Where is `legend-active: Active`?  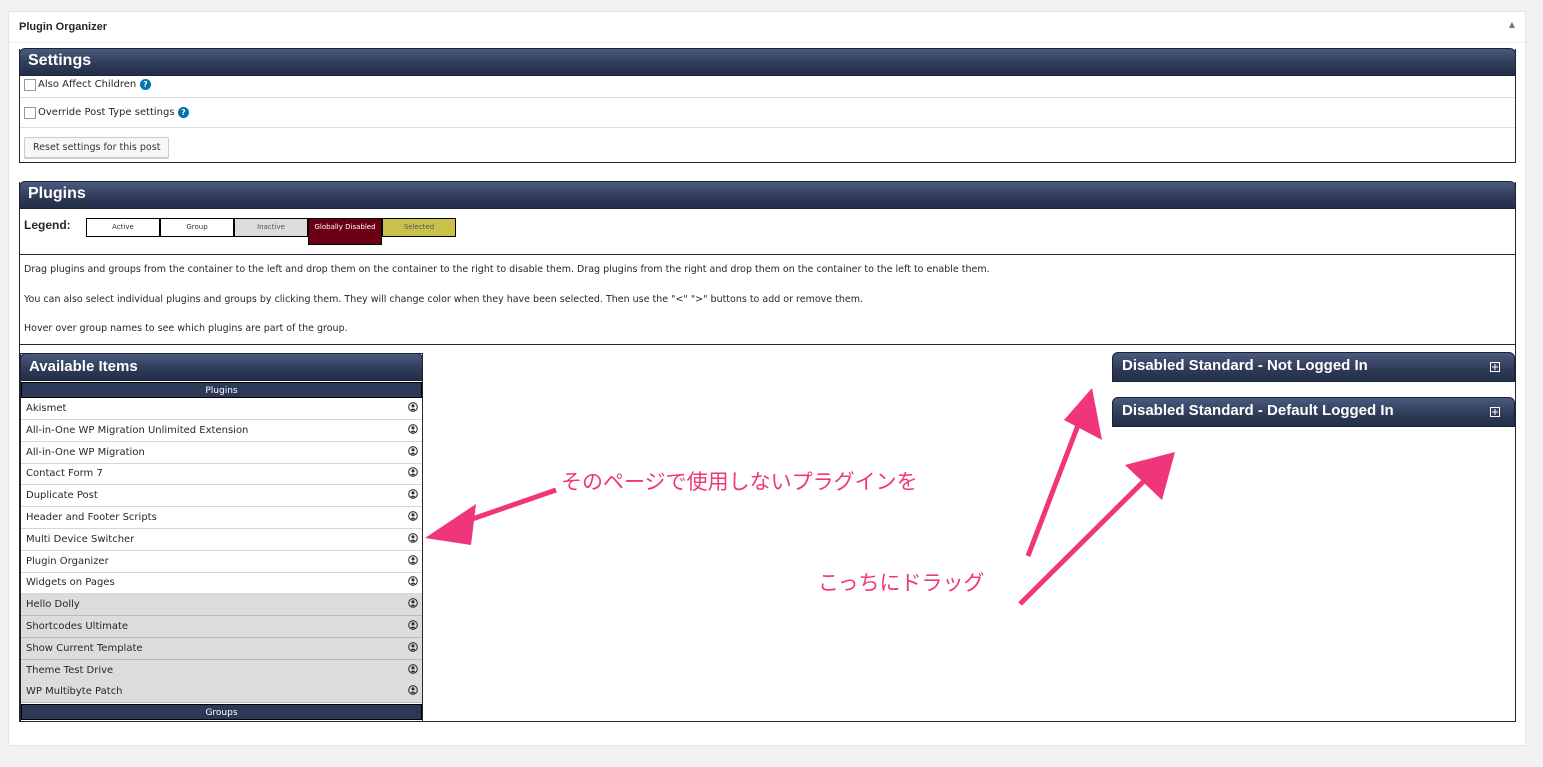 legend-active: Active is located at coordinates (123, 227).